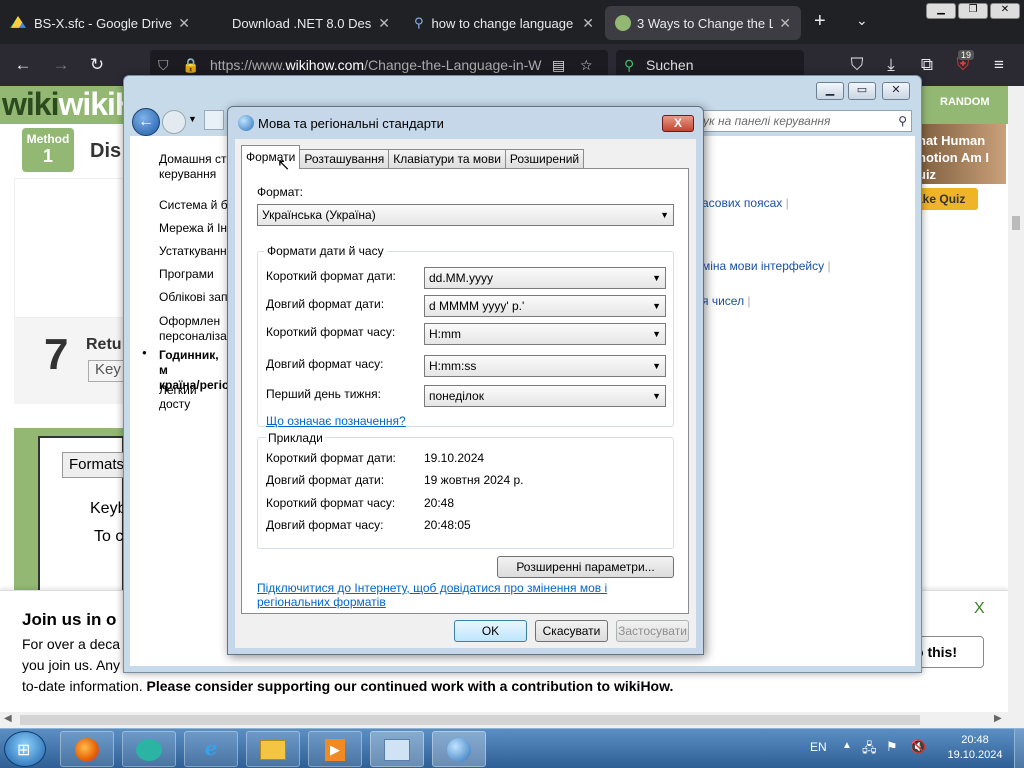 The height and width of the screenshot is (768, 1024). I want to click on start-button: ⊞, so click(25, 749).